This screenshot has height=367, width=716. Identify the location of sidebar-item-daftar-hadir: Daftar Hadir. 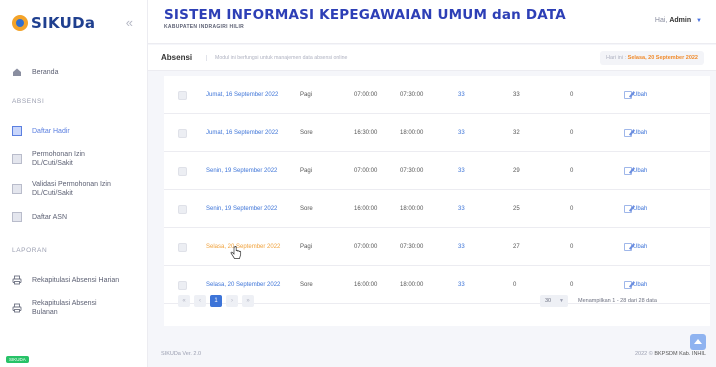
(73, 131).